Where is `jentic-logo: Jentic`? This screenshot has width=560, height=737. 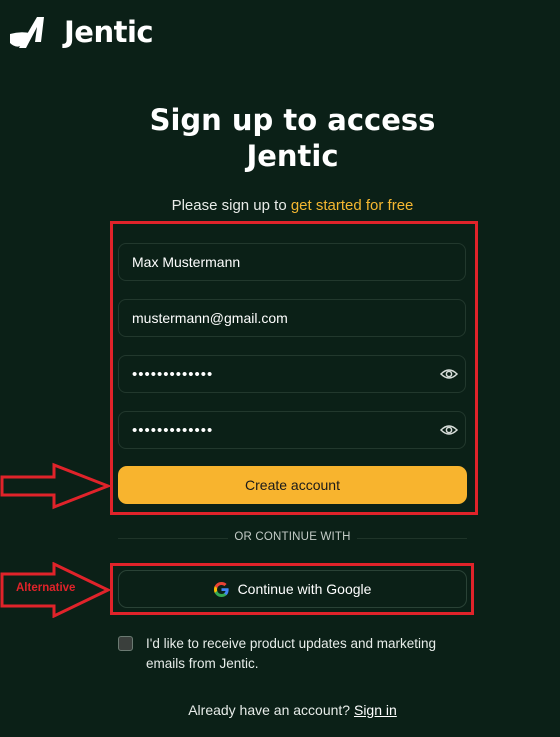 jentic-logo: Jentic is located at coordinates (81, 32).